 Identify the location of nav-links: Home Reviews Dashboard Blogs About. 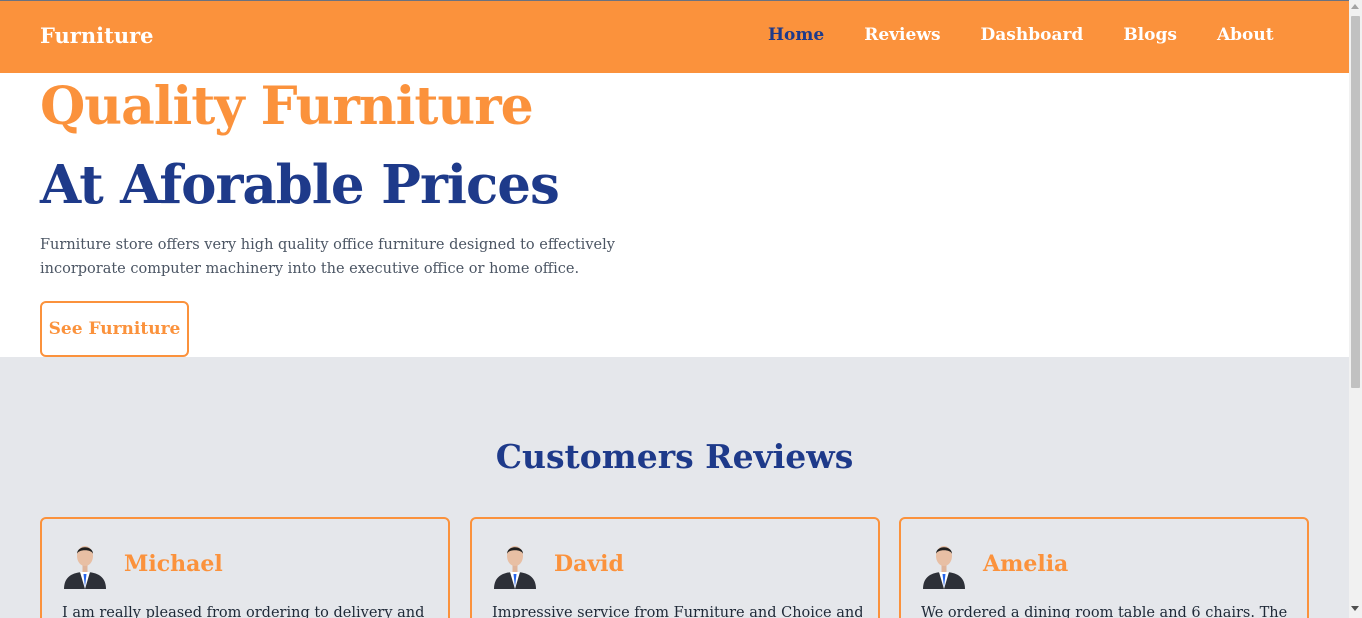
(1041, 35).